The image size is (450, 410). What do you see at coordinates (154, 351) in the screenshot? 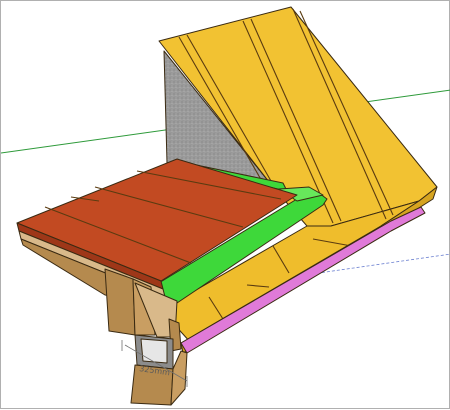
I see `cavity-insulation` at bounding box center [154, 351].